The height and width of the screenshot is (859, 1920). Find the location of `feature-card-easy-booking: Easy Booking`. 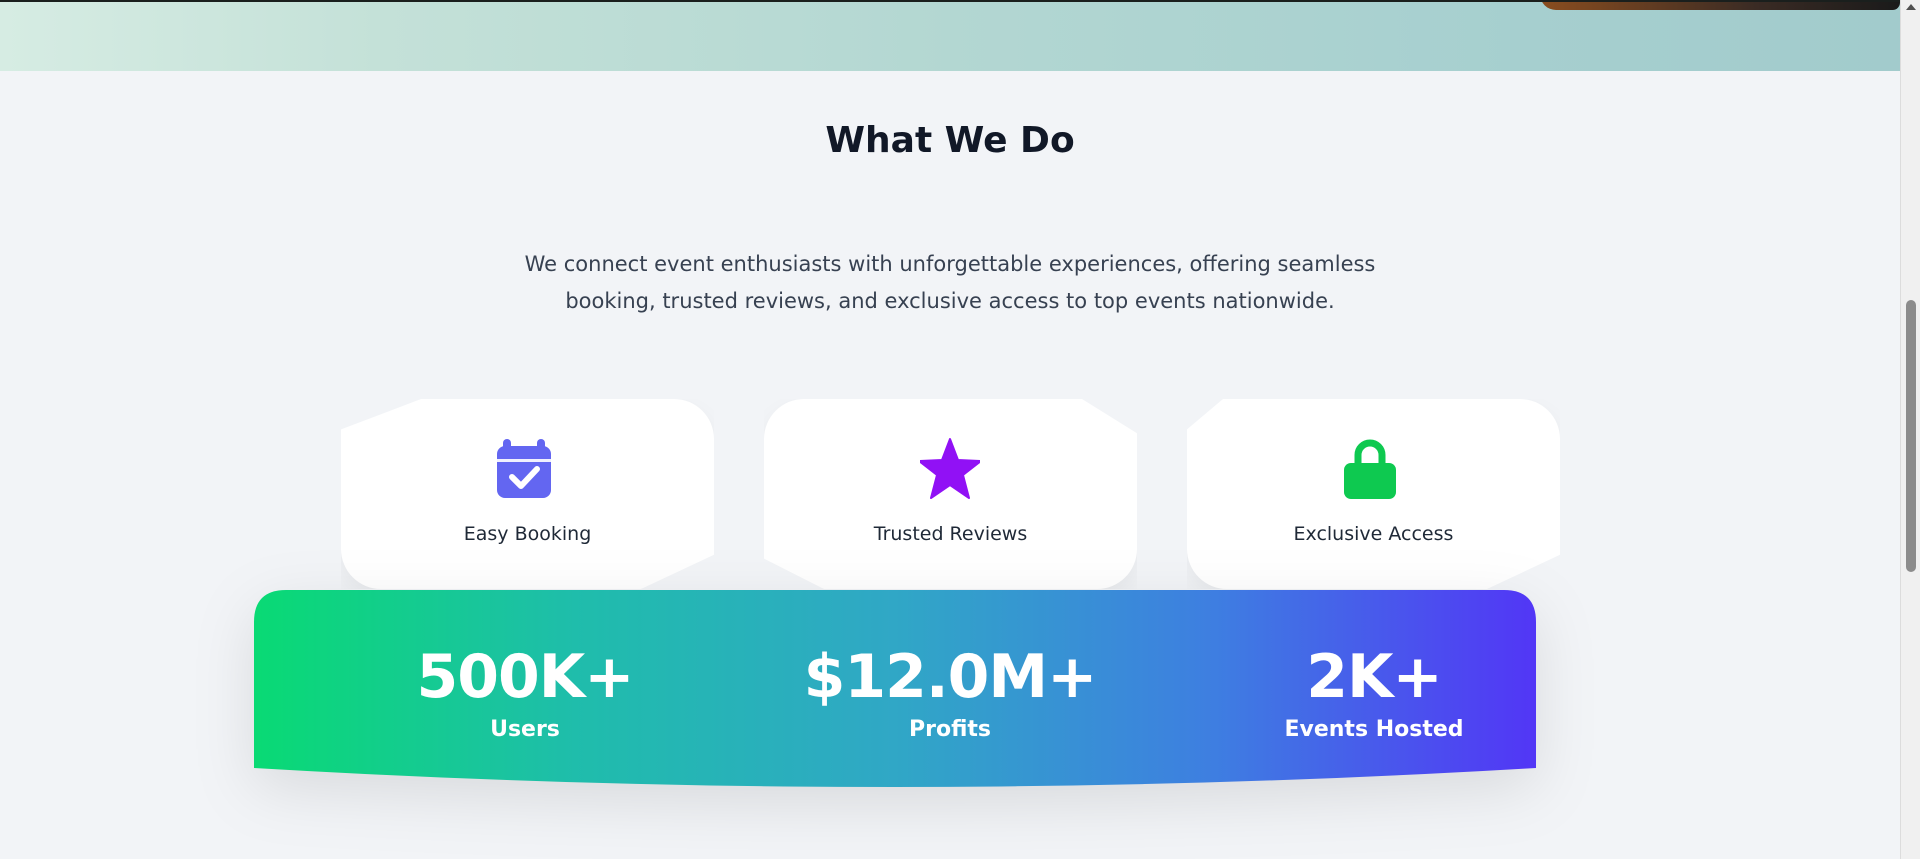

feature-card-easy-booking: Easy Booking is located at coordinates (527, 494).